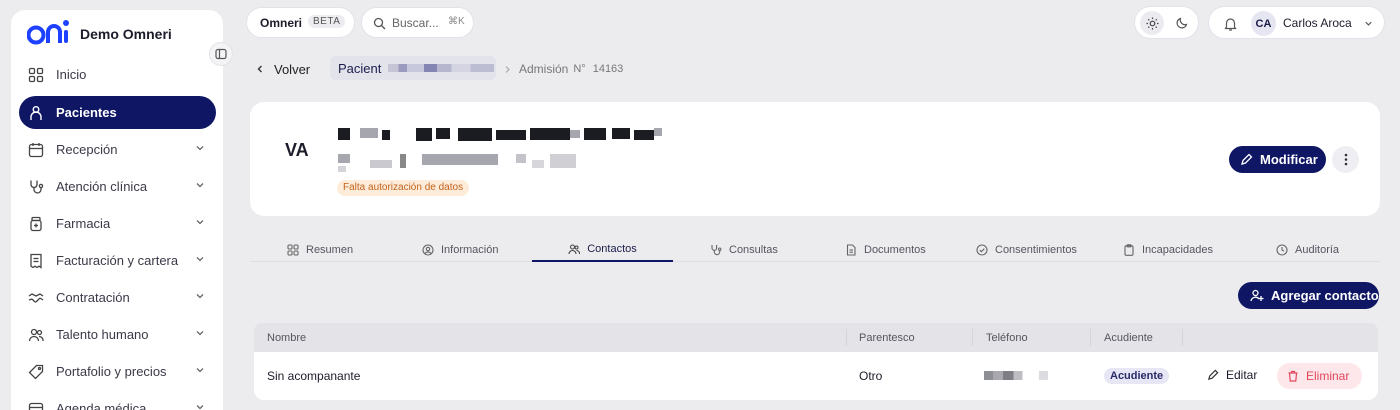  I want to click on modify-button: Modificar, so click(1277, 159).